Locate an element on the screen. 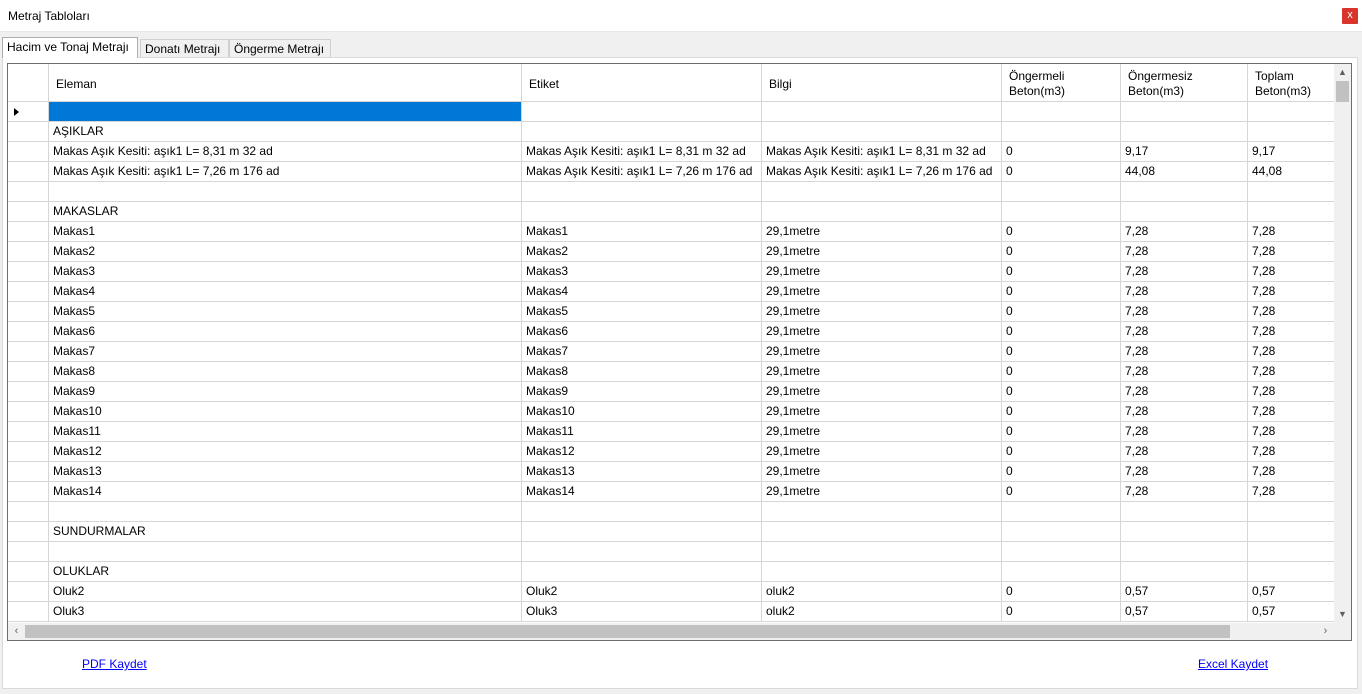 Image resolution: width=1362 pixels, height=694 pixels. excel-save-link: Excel Kaydet is located at coordinates (1233, 664).